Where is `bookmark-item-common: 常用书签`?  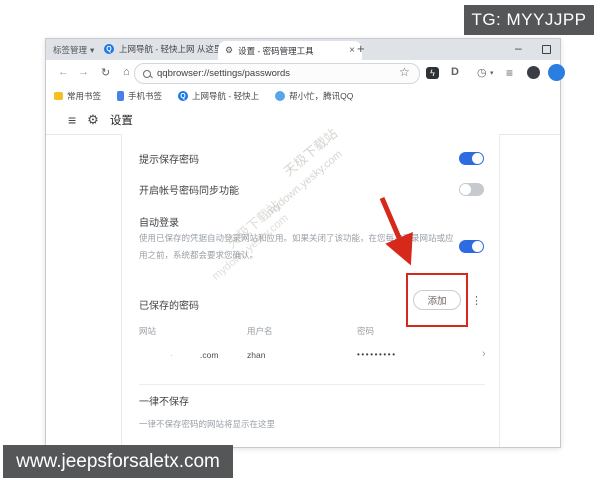 bookmark-item-common: 常用书签 is located at coordinates (77, 96).